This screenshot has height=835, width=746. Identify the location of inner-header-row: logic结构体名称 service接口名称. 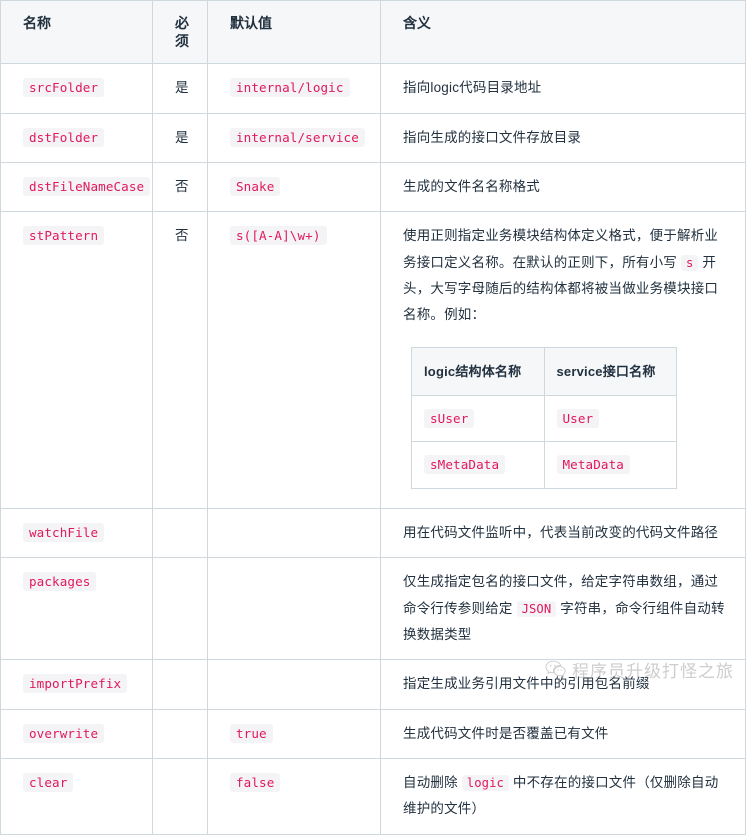
(544, 371).